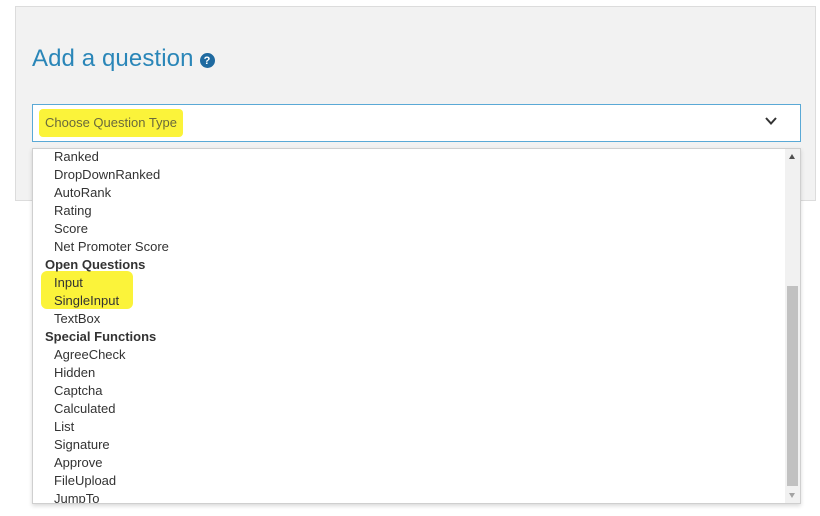 This screenshot has width=820, height=516. I want to click on question-circle-icon: ?, so click(207, 60).